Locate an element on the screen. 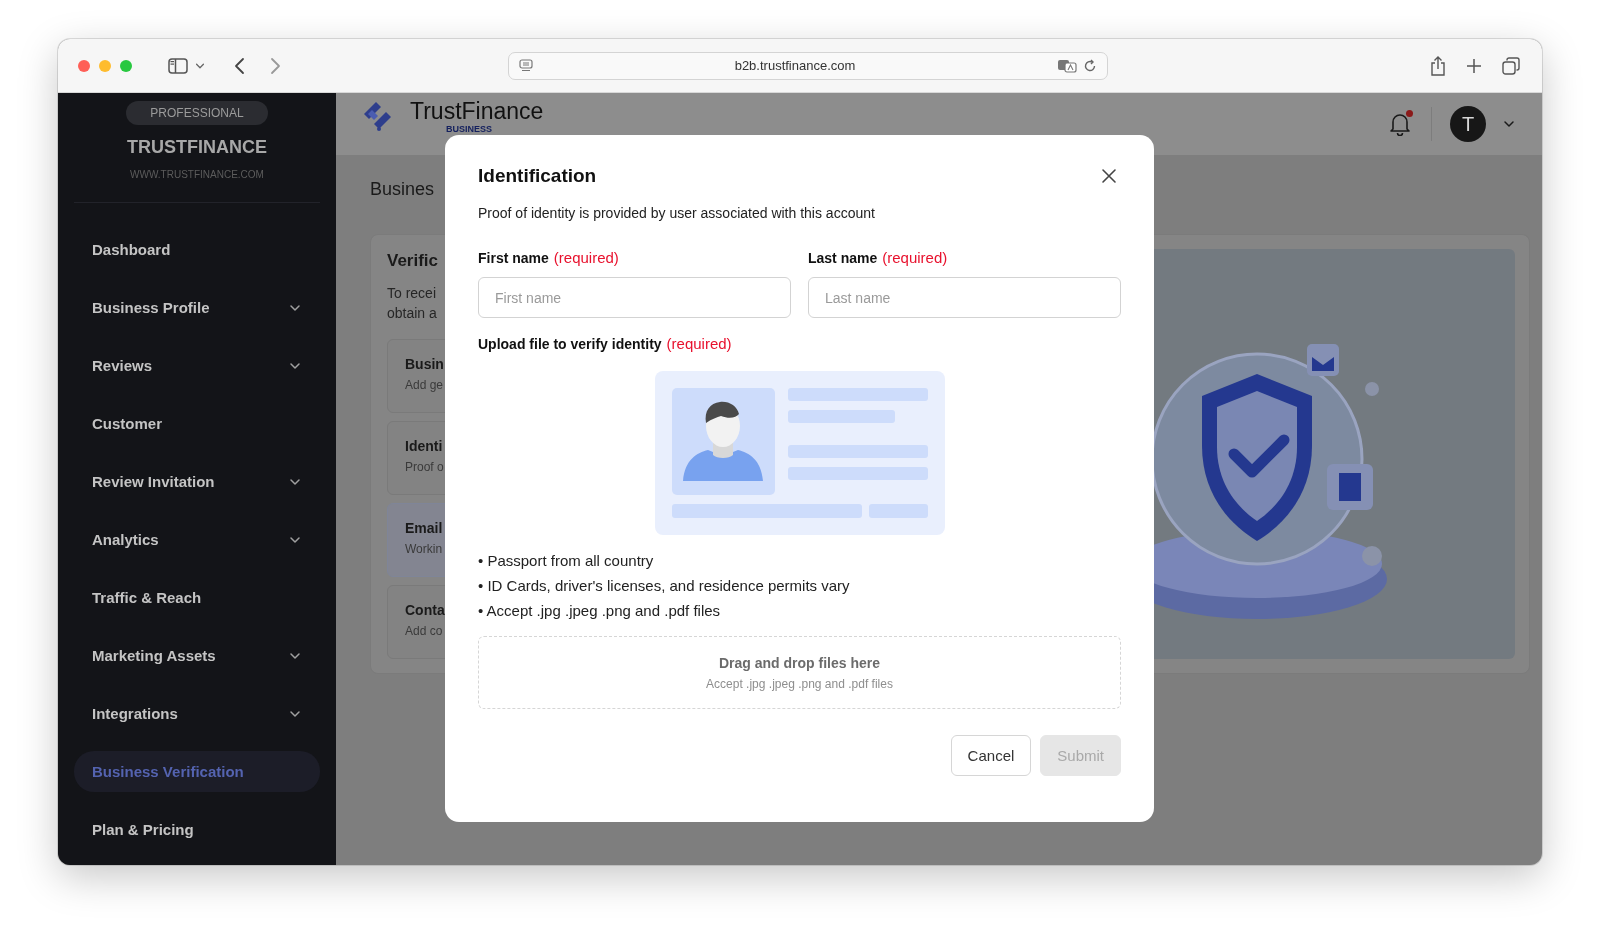 This screenshot has height=942, width=1600. dialog-description: Proof of identity is provided by user associated with this account is located at coordinates (677, 213).